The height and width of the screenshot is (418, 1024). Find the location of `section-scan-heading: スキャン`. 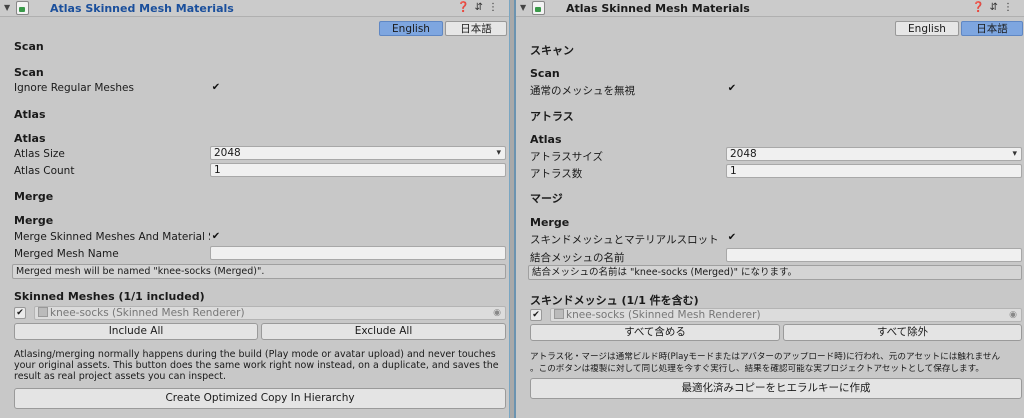

section-scan-heading: スキャン is located at coordinates (552, 50).